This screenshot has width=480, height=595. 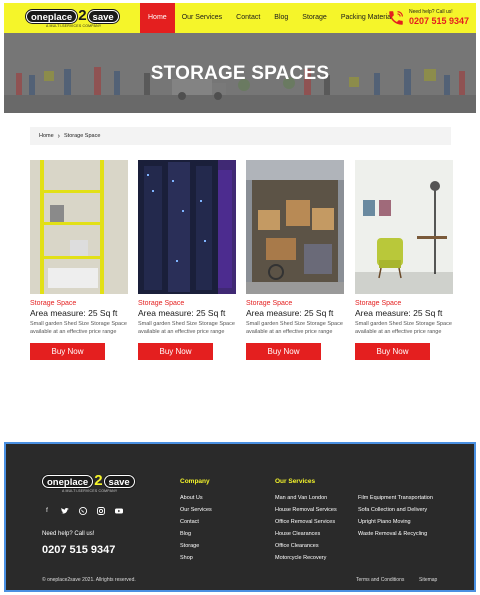 I want to click on footer-service-link: House Removal Services, so click(x=306, y=510).